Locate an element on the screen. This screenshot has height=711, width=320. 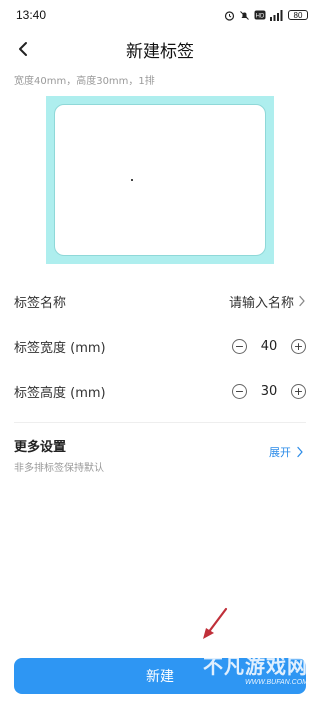
svg-text: HD is located at coordinates (260, 17).